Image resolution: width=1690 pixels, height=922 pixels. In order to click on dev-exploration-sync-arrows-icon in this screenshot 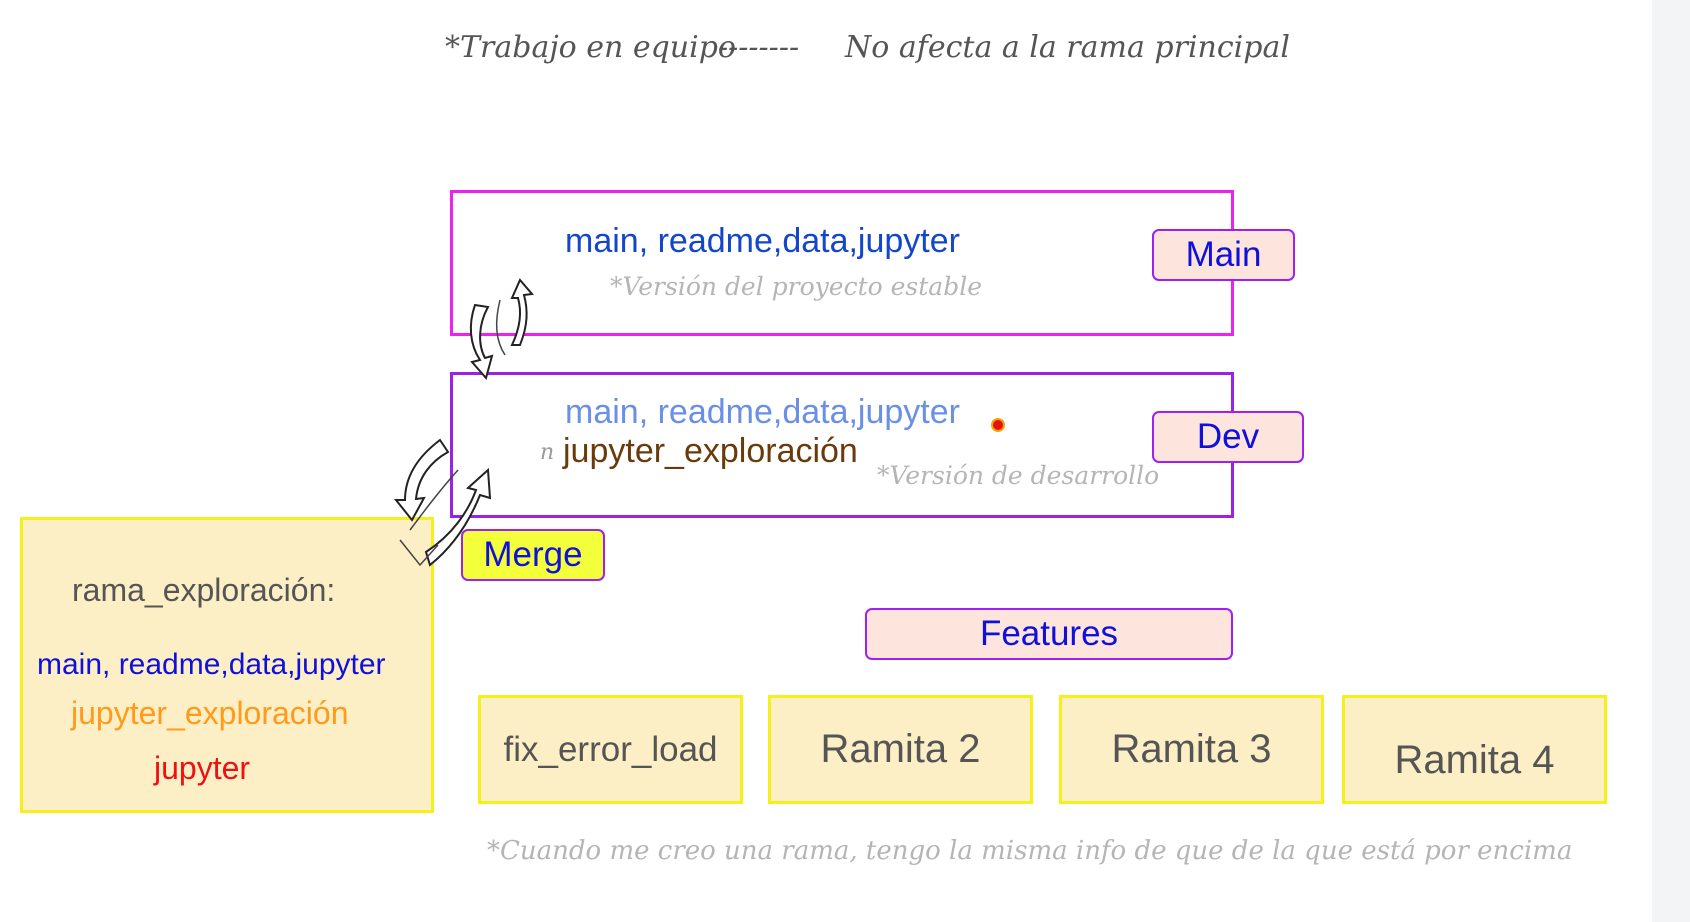, I will do `click(442, 502)`.